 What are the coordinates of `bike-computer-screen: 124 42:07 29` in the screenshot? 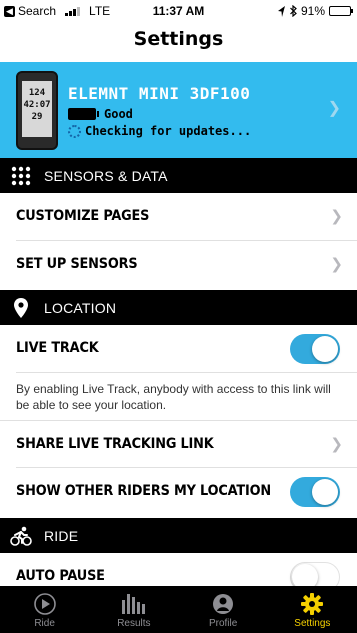 It's located at (37, 109).